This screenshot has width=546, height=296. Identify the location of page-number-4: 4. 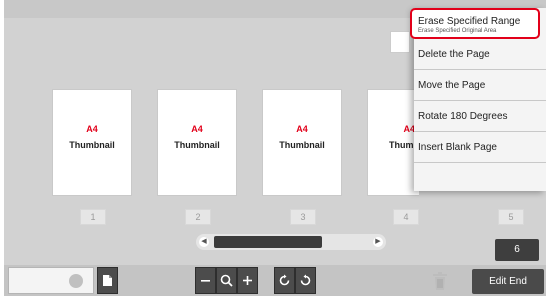
(406, 217).